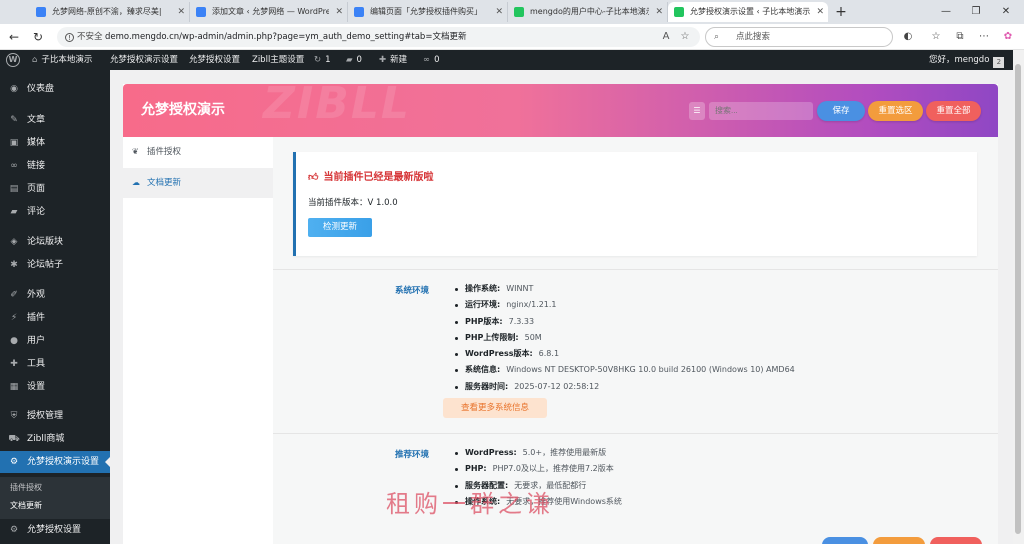 The width and height of the screenshot is (1024, 544). Describe the element at coordinates (520, 288) in the screenshot. I see `info-value: WINNT` at that location.